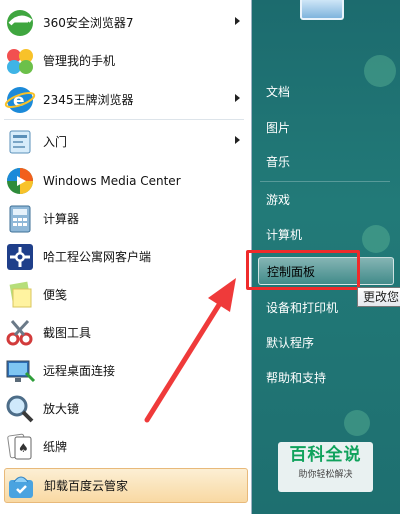 The height and width of the screenshot is (514, 400). What do you see at coordinates (20, 256) in the screenshot?
I see `network-client-icon` at bounding box center [20, 256].